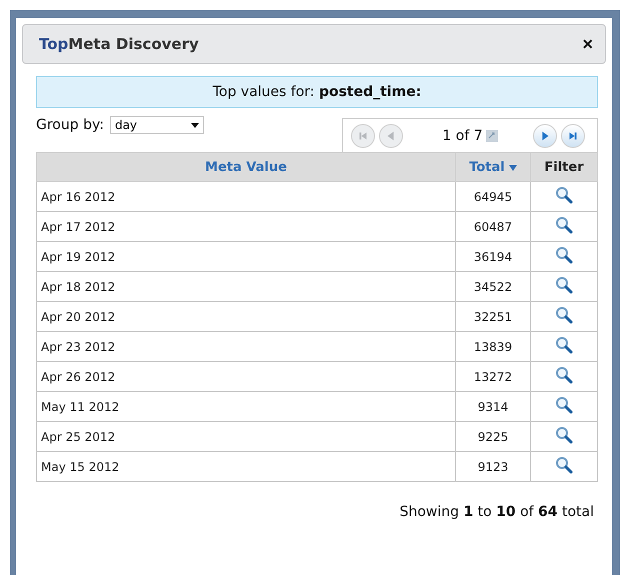 Image resolution: width=628 pixels, height=575 pixels. Describe the element at coordinates (493, 467) in the screenshot. I see `table-cell: 9123` at that location.